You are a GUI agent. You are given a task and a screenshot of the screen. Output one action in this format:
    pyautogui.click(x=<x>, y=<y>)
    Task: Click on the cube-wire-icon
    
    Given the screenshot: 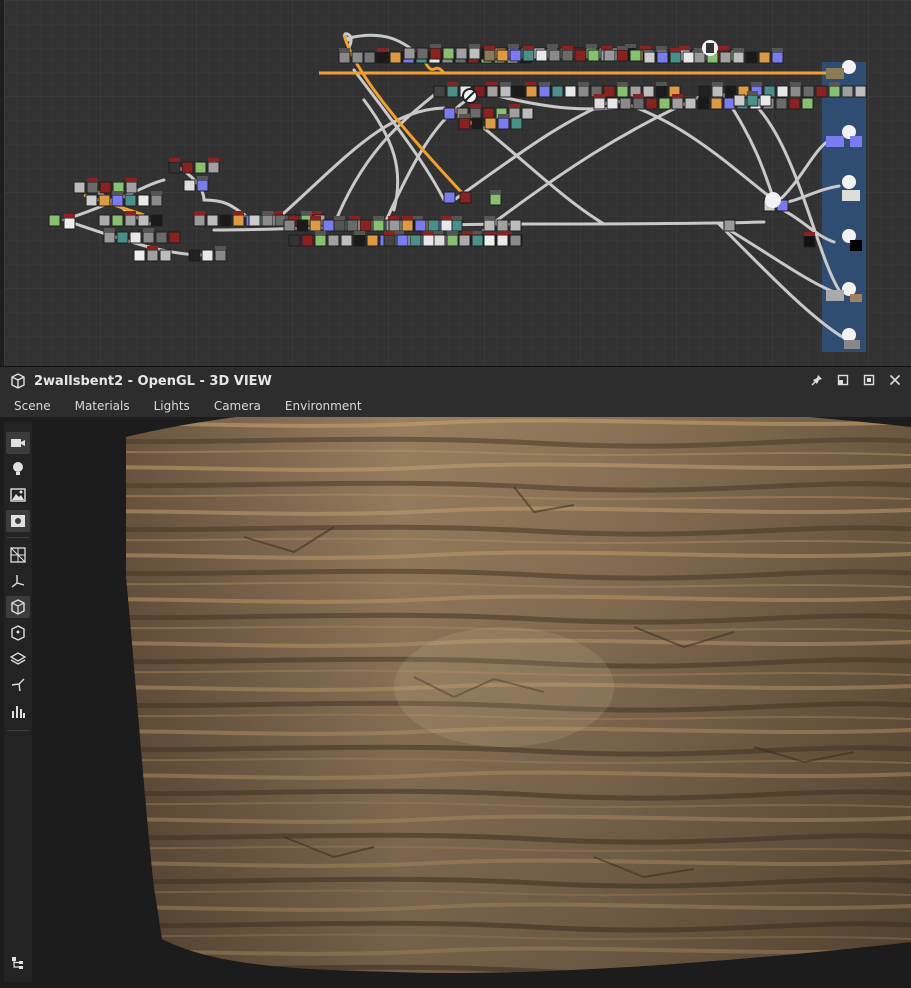 What is the action you would take?
    pyautogui.click(x=18, y=633)
    